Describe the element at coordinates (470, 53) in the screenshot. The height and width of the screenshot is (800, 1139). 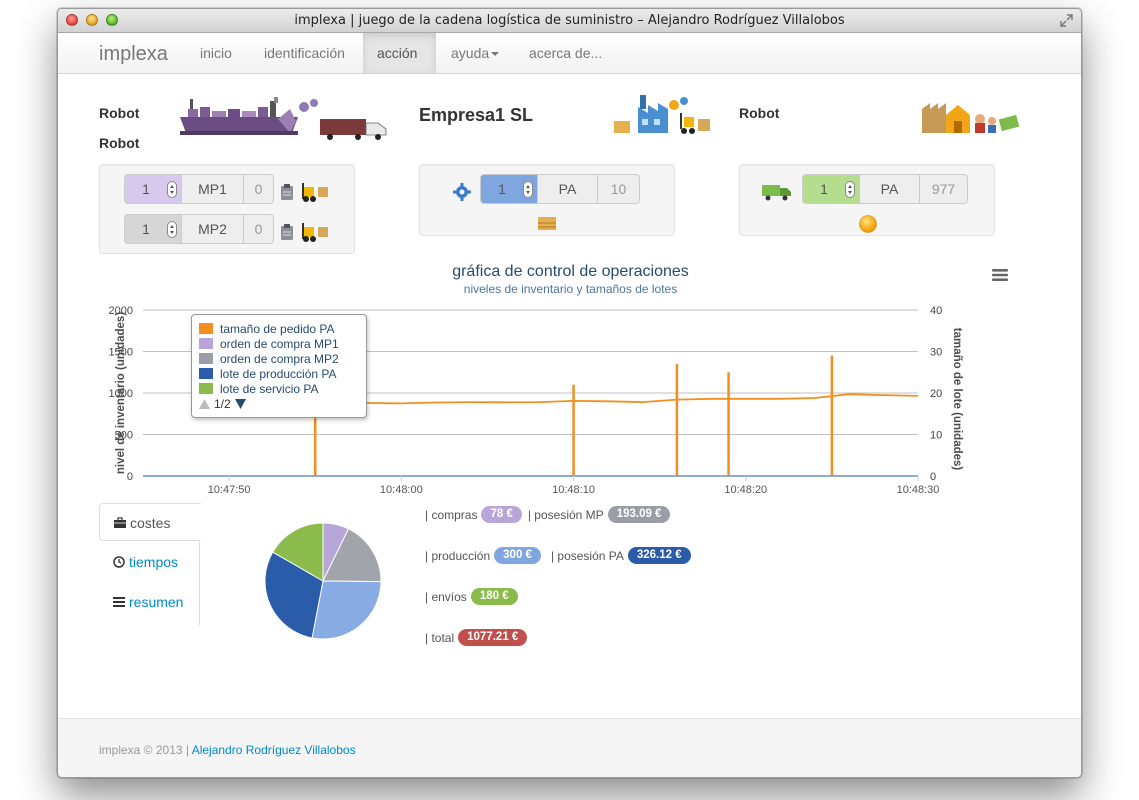
I see `nav-ayuda-label: ayuda` at that location.